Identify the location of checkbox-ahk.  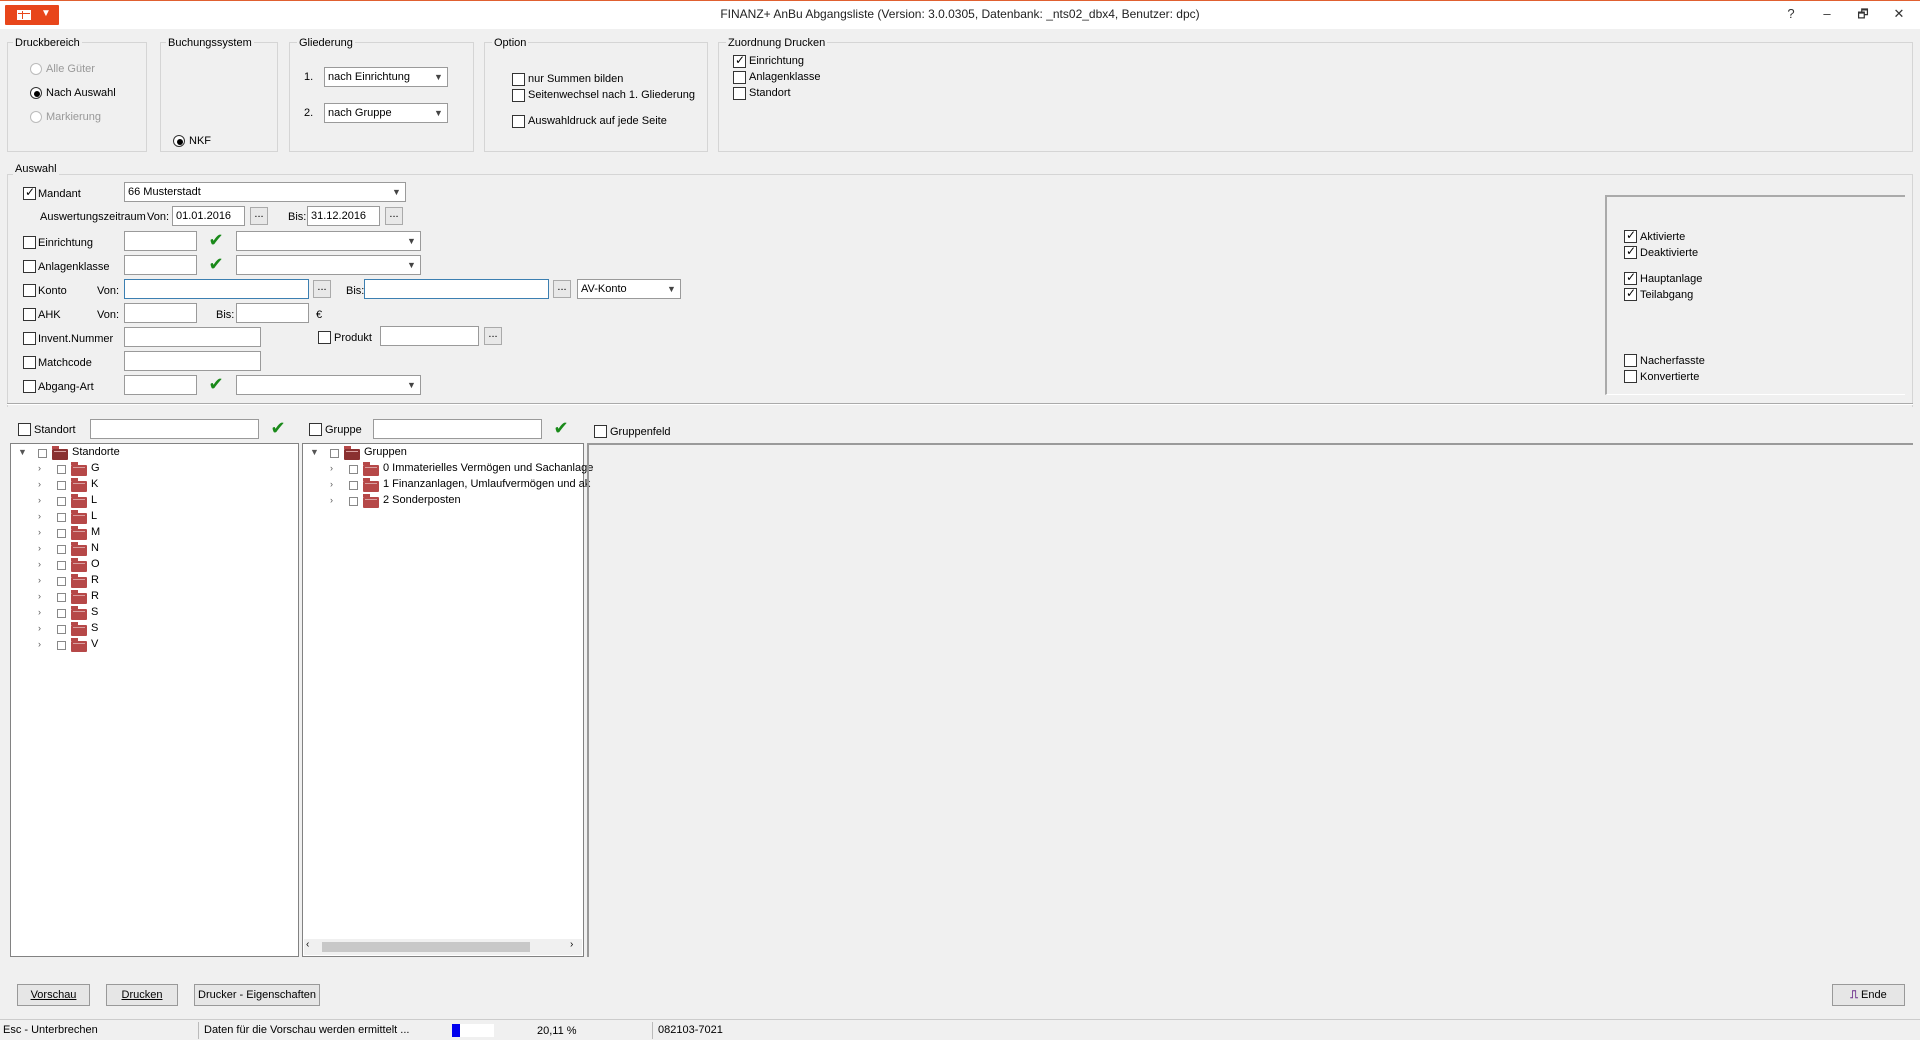
(29, 314).